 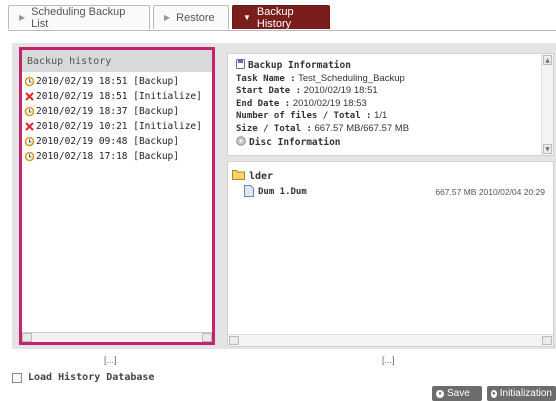 I want to click on history-more-indicator: [...], so click(x=110, y=360).